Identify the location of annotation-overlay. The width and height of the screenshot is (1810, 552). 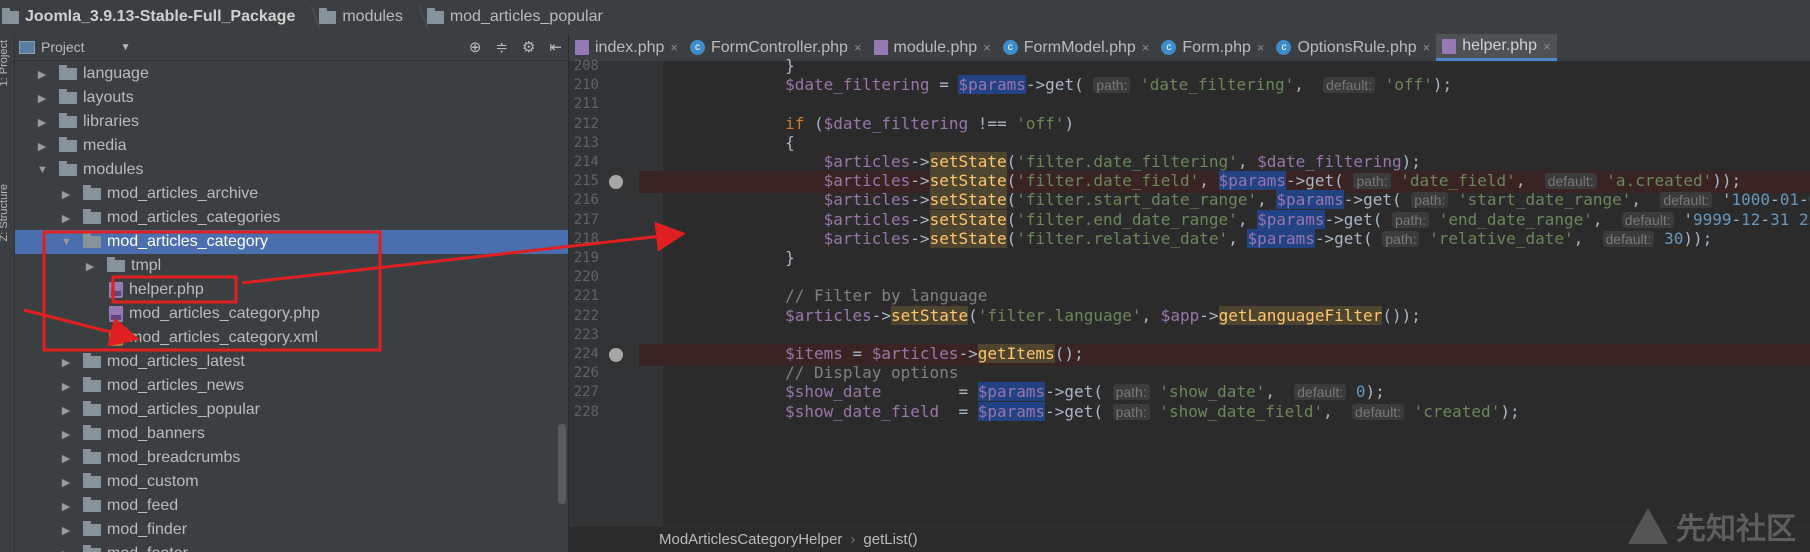
(354, 286).